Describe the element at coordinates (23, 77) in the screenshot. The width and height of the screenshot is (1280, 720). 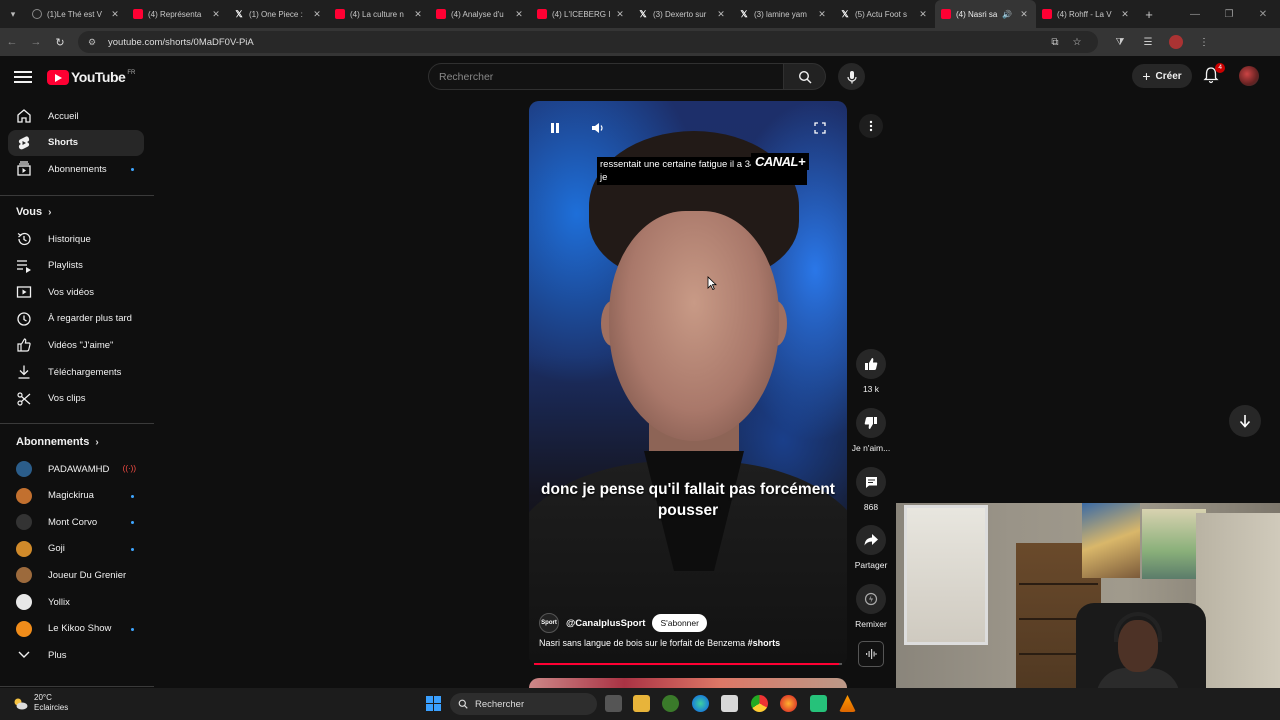
I see `guide-menu-icon` at that location.